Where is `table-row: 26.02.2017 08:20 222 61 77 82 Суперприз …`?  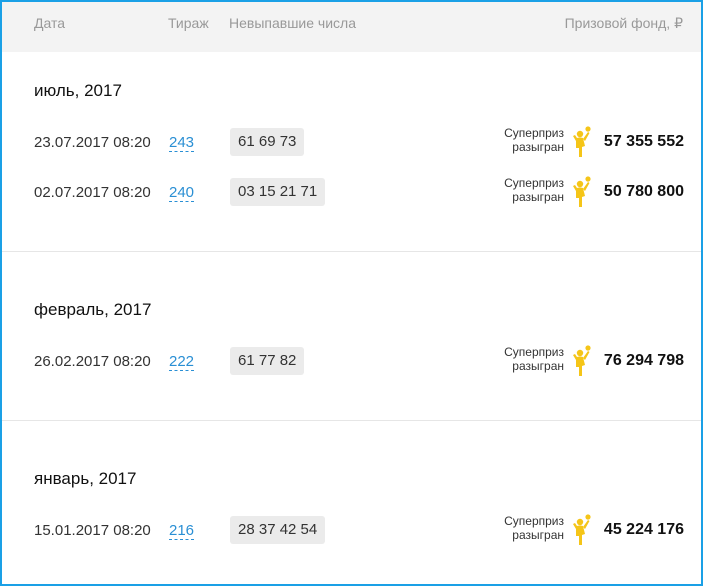 table-row: 26.02.2017 08:20 222 61 77 82 Суперприз … is located at coordinates (351, 363).